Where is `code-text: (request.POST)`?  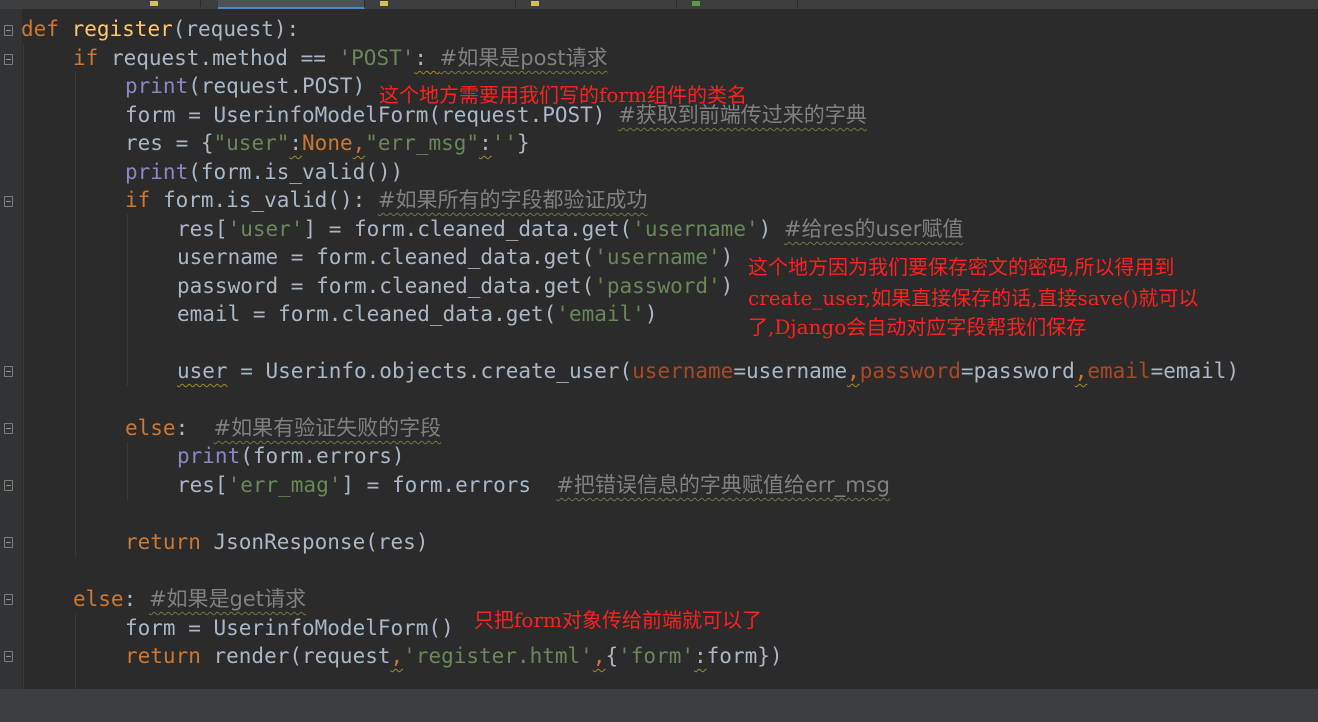
code-text: (request.POST) is located at coordinates (277, 86).